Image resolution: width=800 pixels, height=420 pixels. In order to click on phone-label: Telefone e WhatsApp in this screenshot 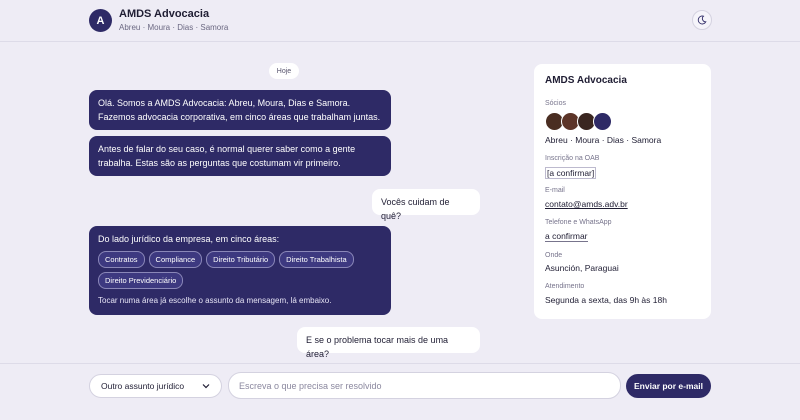, I will do `click(578, 222)`.